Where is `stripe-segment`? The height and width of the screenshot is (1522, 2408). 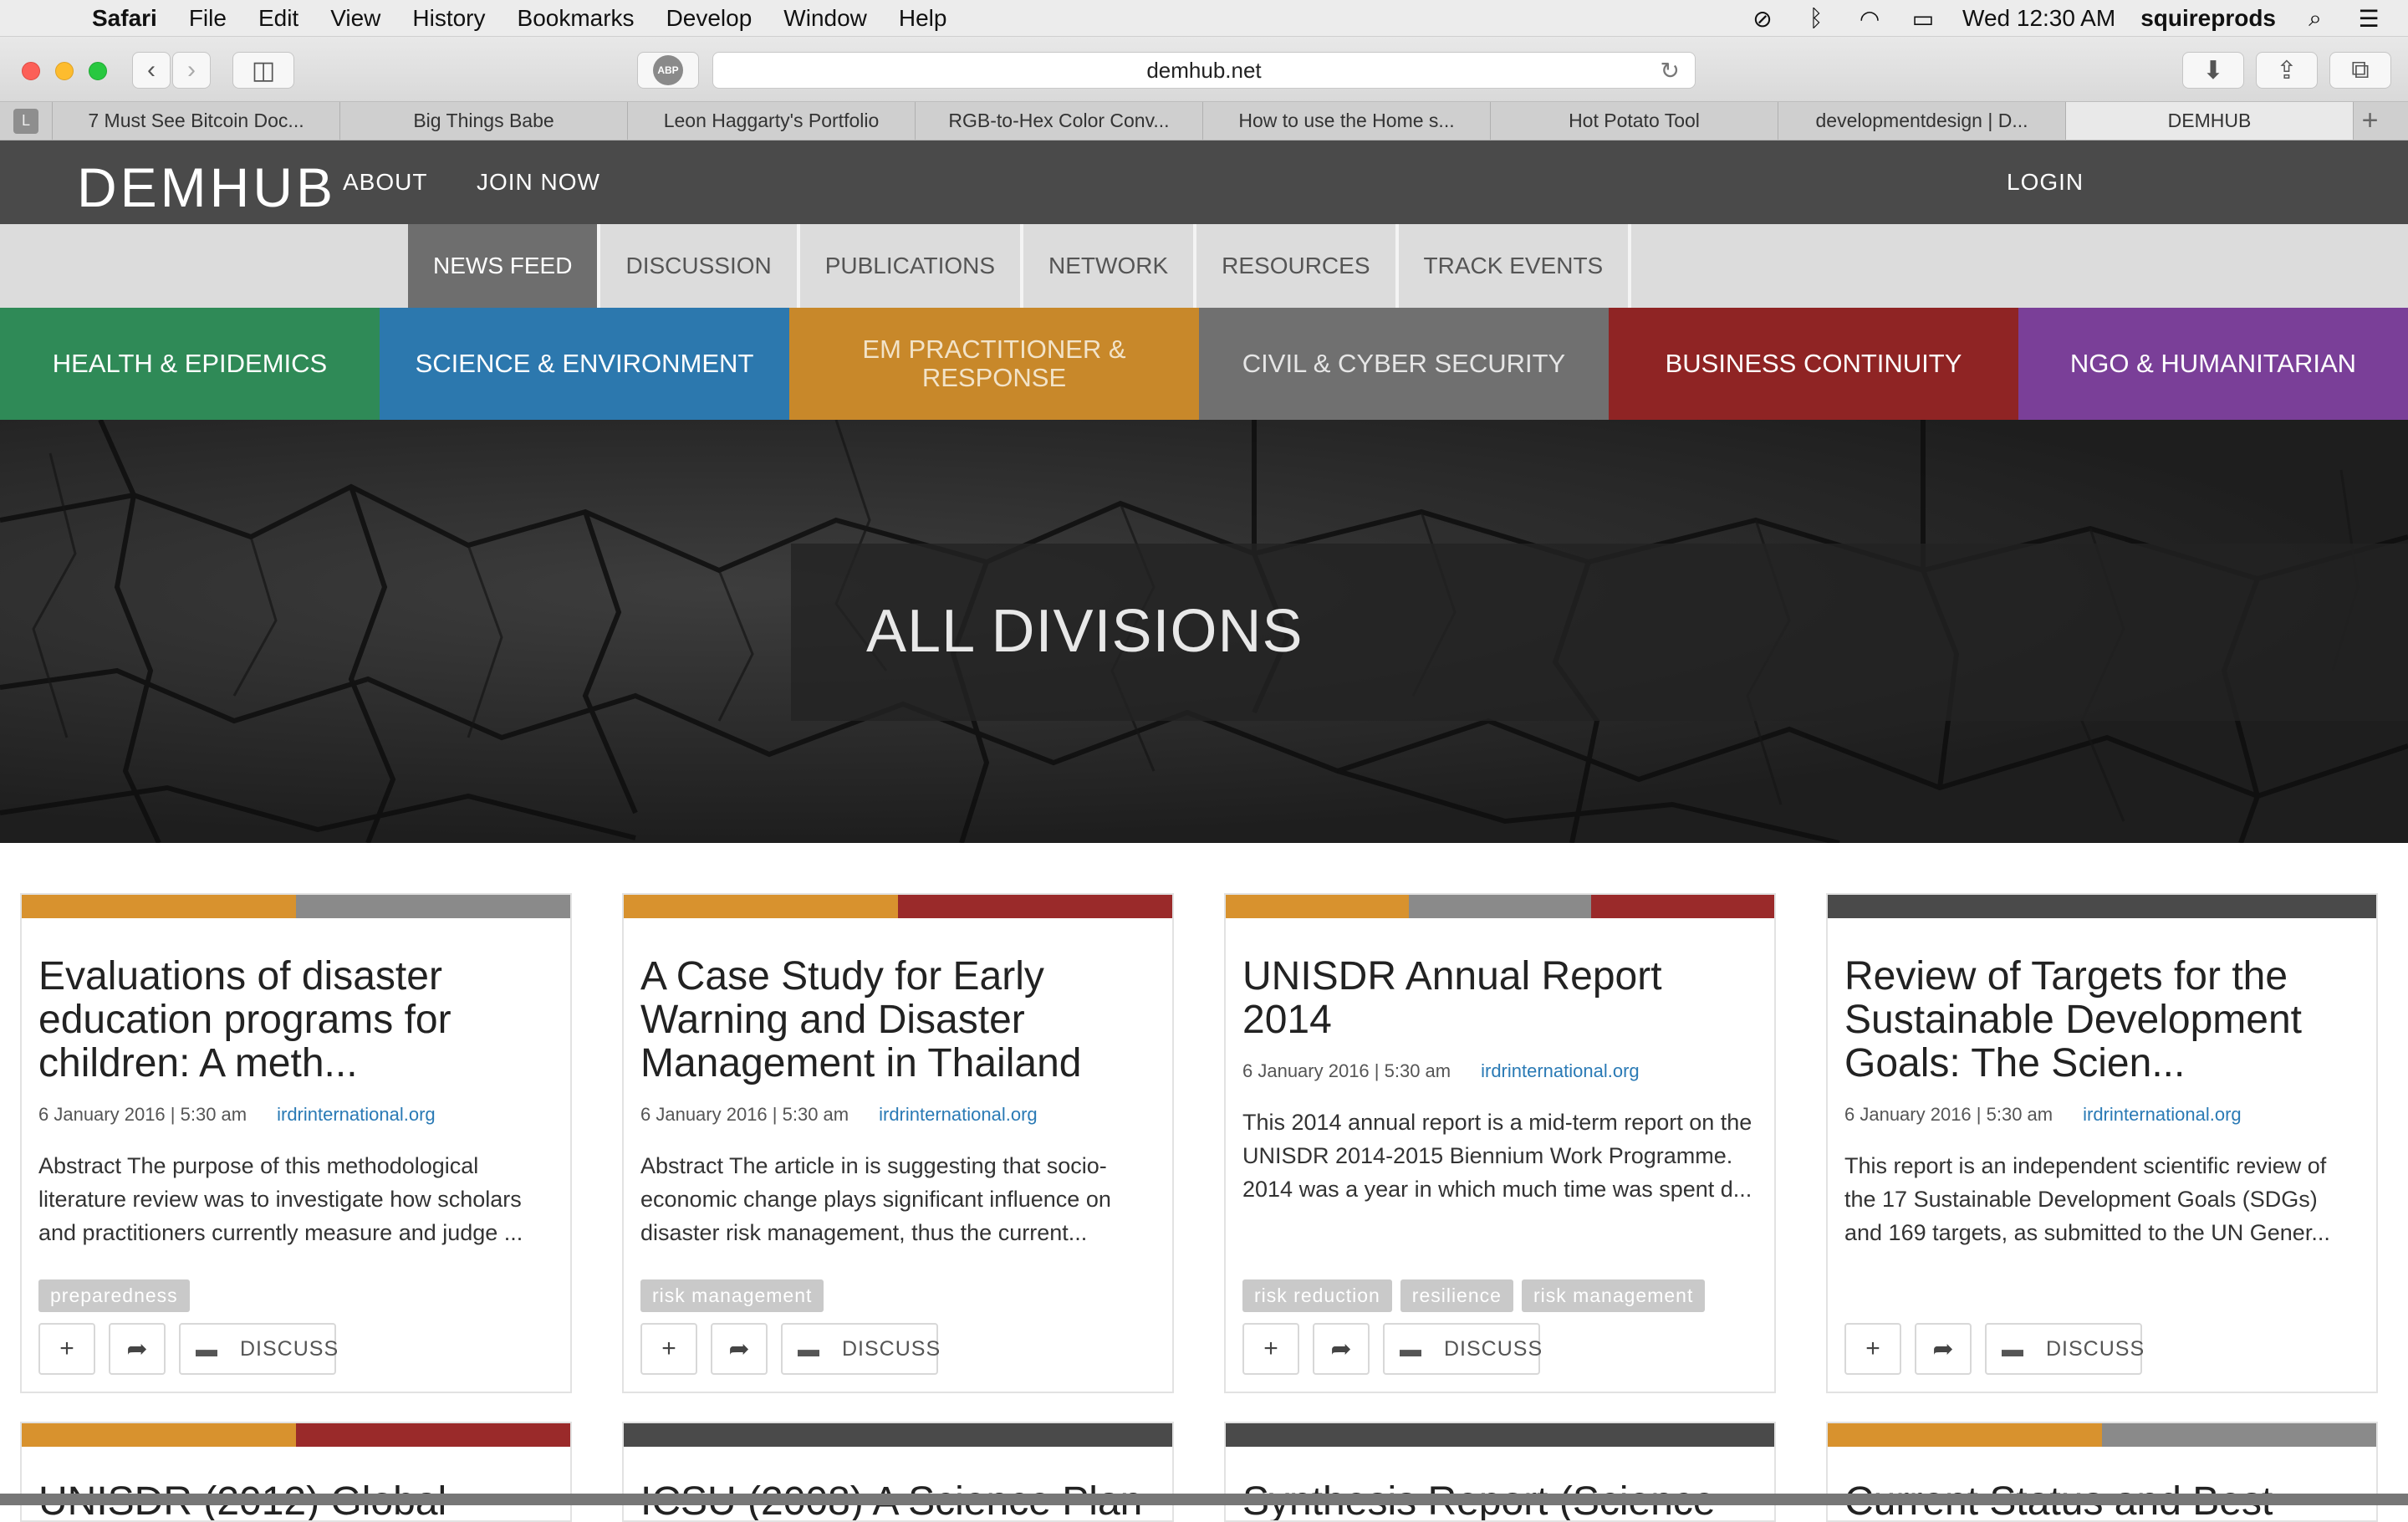 stripe-segment is located at coordinates (433, 1435).